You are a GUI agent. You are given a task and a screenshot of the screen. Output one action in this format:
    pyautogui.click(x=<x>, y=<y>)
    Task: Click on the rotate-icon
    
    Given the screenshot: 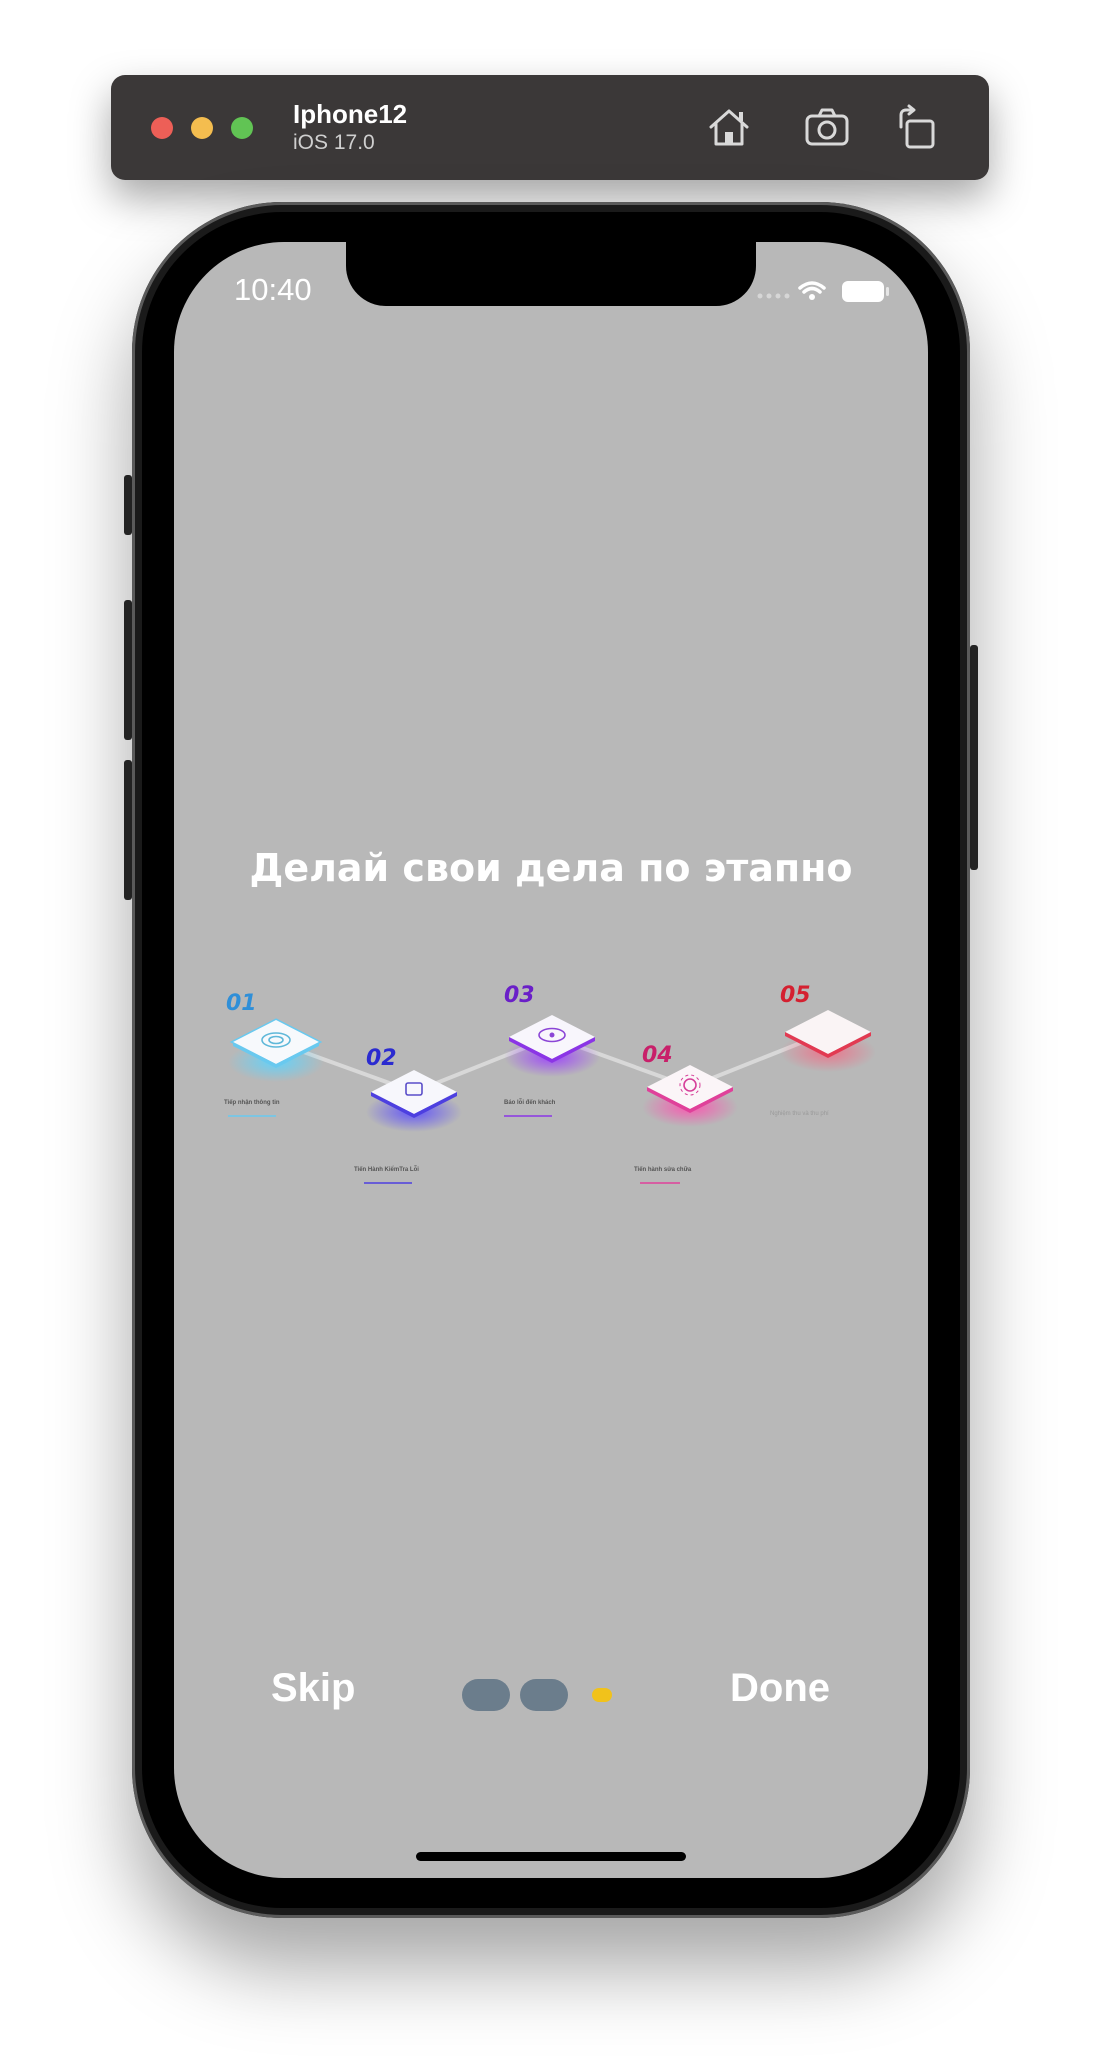 What is the action you would take?
    pyautogui.click(x=917, y=127)
    